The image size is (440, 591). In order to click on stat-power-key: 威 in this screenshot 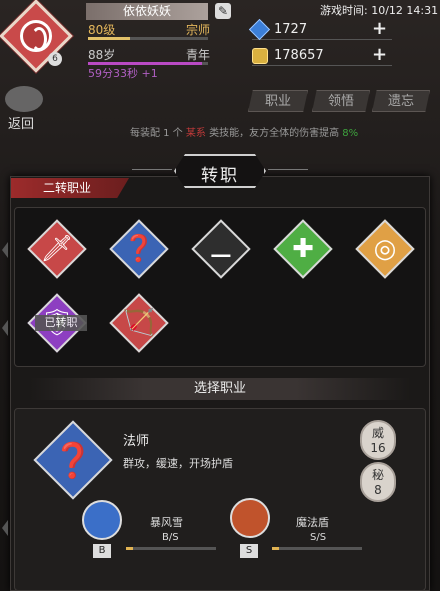, I will do `click(377, 433)`.